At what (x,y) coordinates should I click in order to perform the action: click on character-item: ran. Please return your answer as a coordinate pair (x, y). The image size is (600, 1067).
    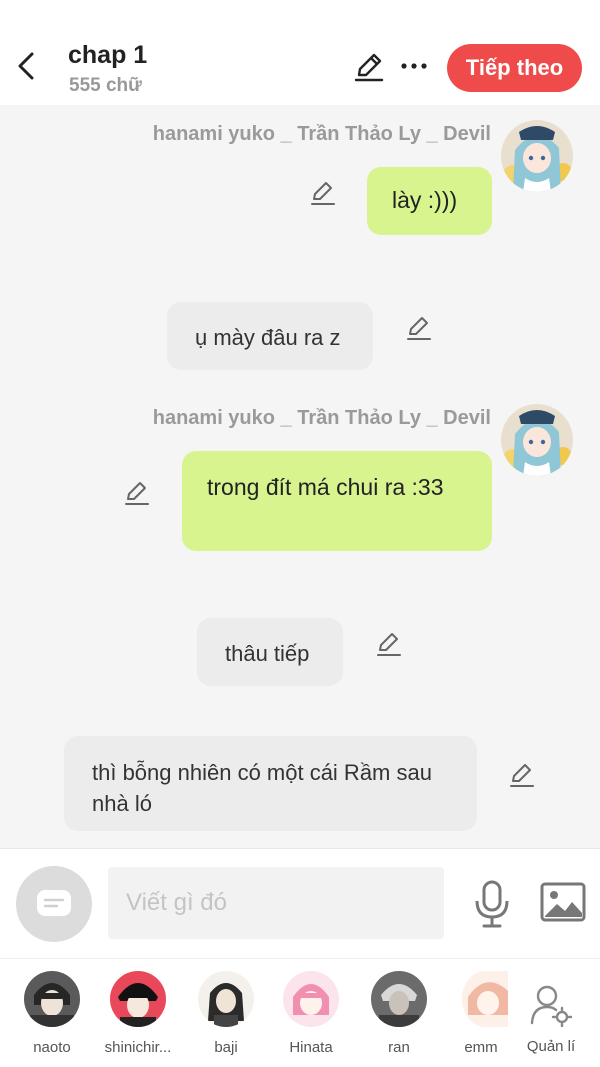
    Looking at the image, I should click on (399, 1013).